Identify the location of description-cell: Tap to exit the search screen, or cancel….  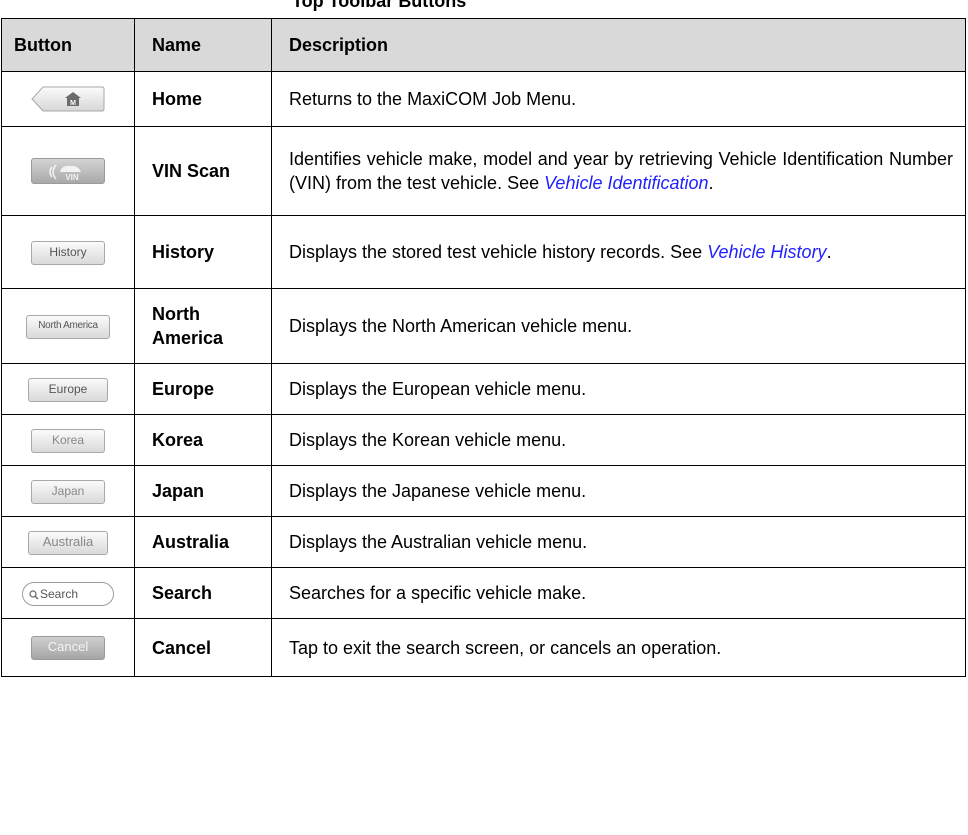
(618, 647).